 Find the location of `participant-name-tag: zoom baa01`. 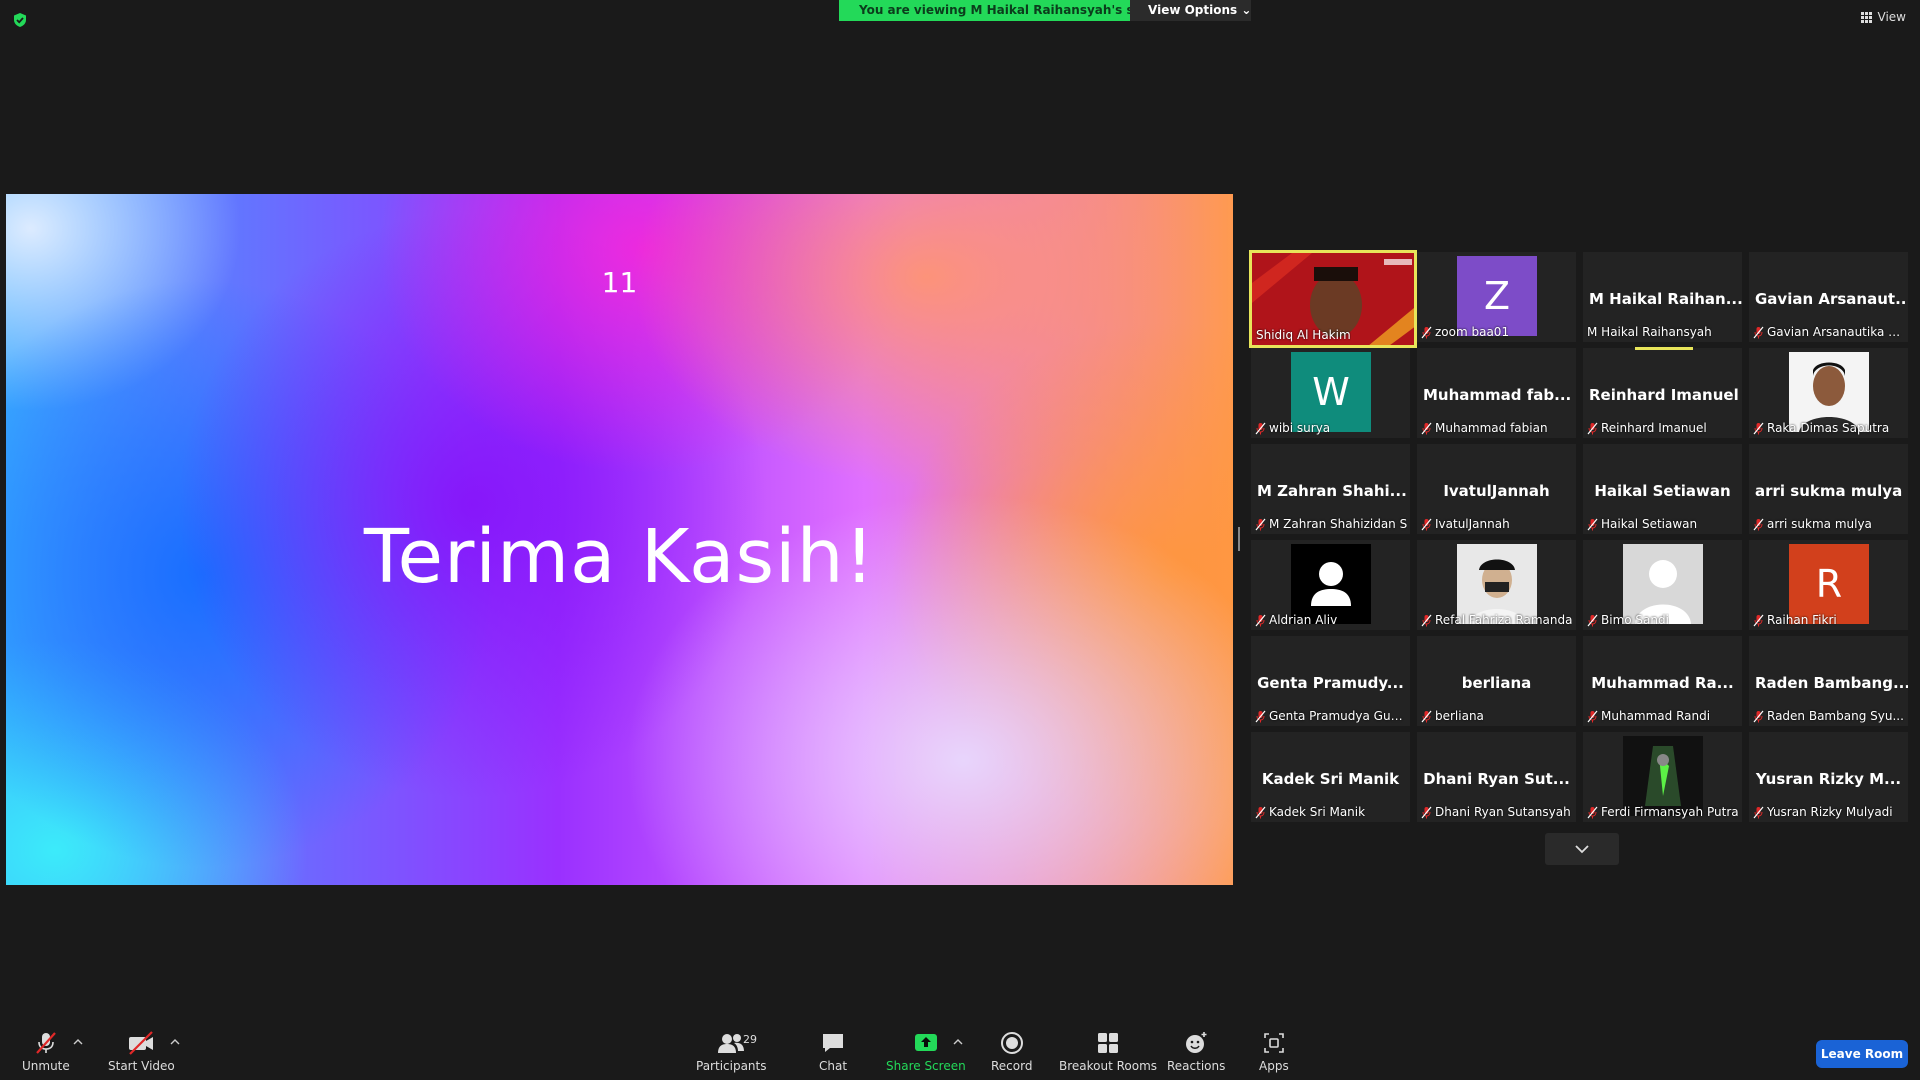

participant-name-tag: zoom baa01 is located at coordinates (1465, 332).